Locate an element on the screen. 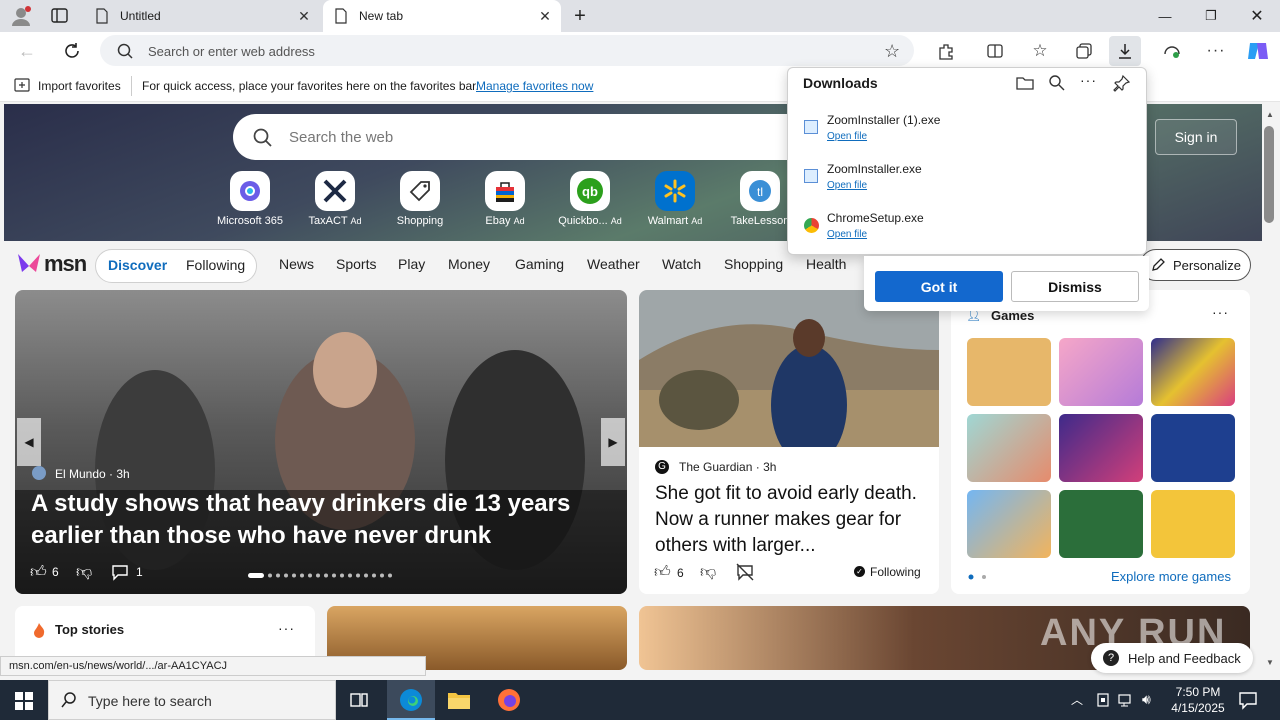 This screenshot has width=1280, height=720. tab-untitled: Untitled ✕ is located at coordinates (202, 16).